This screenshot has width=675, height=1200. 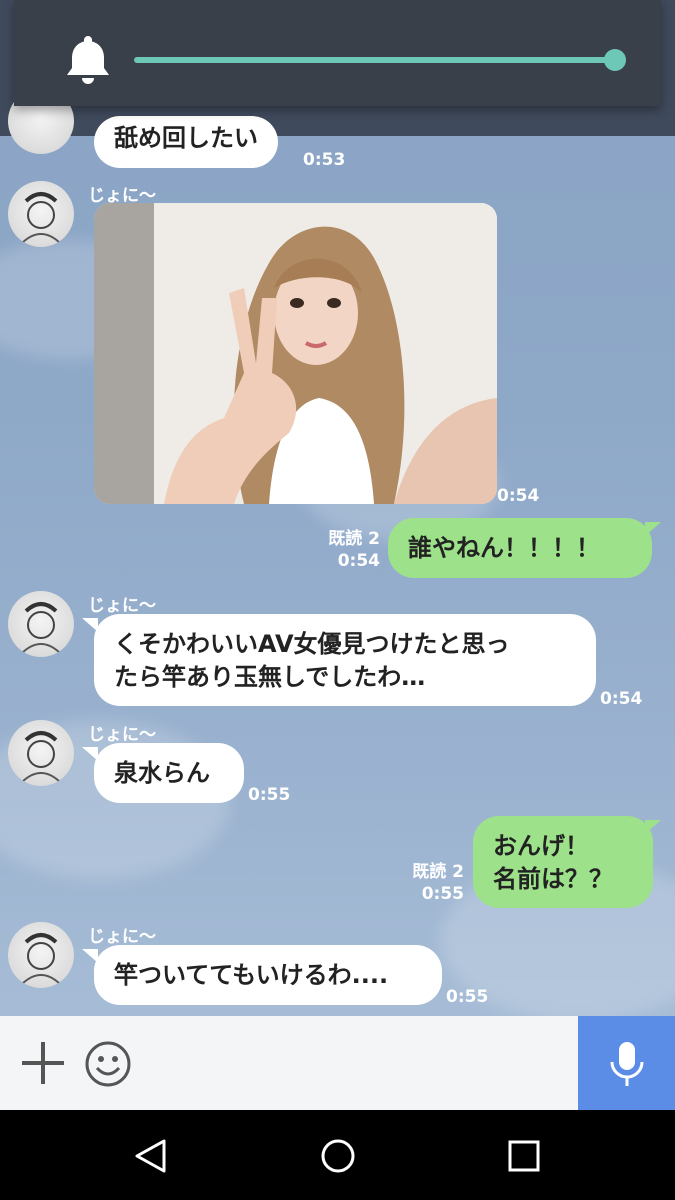 I want to click on volume-slider-thumb, so click(x=615, y=60).